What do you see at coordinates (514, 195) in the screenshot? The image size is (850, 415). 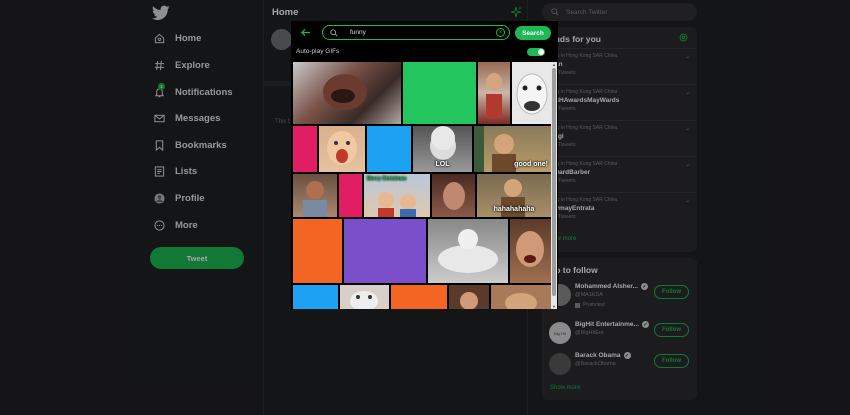 I see `gif-tile: hahahahaha` at bounding box center [514, 195].